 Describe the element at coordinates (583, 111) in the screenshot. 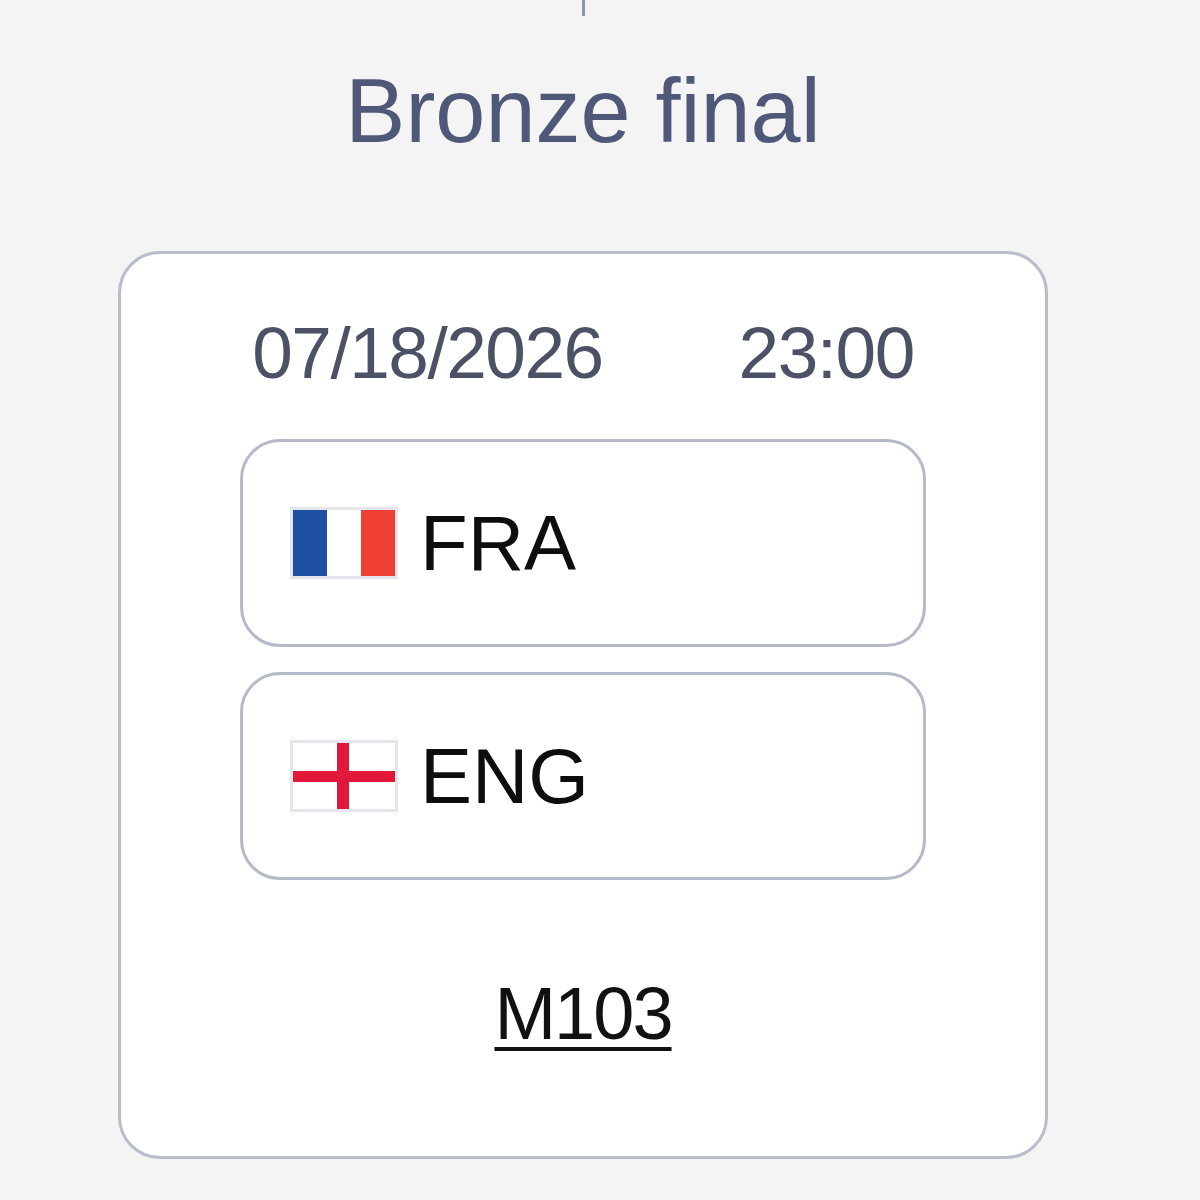

I see `round-title: Bronze final` at that location.